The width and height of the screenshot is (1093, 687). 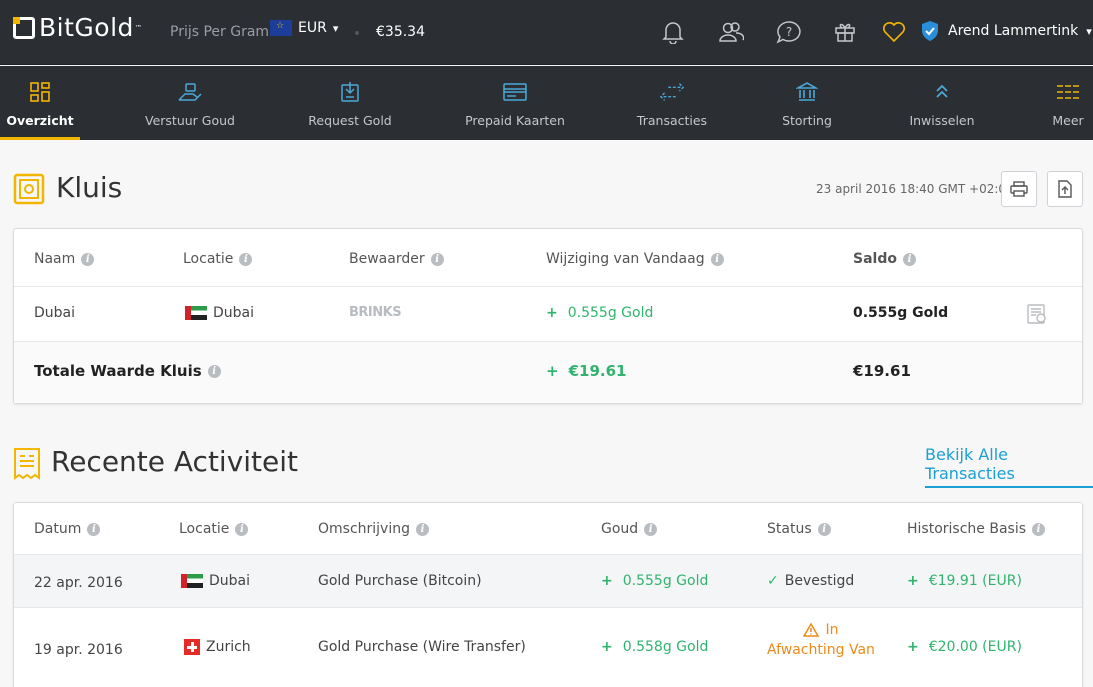 I want to click on nav-item-verstuur-goud: Verstuur Goud, so click(x=190, y=103).